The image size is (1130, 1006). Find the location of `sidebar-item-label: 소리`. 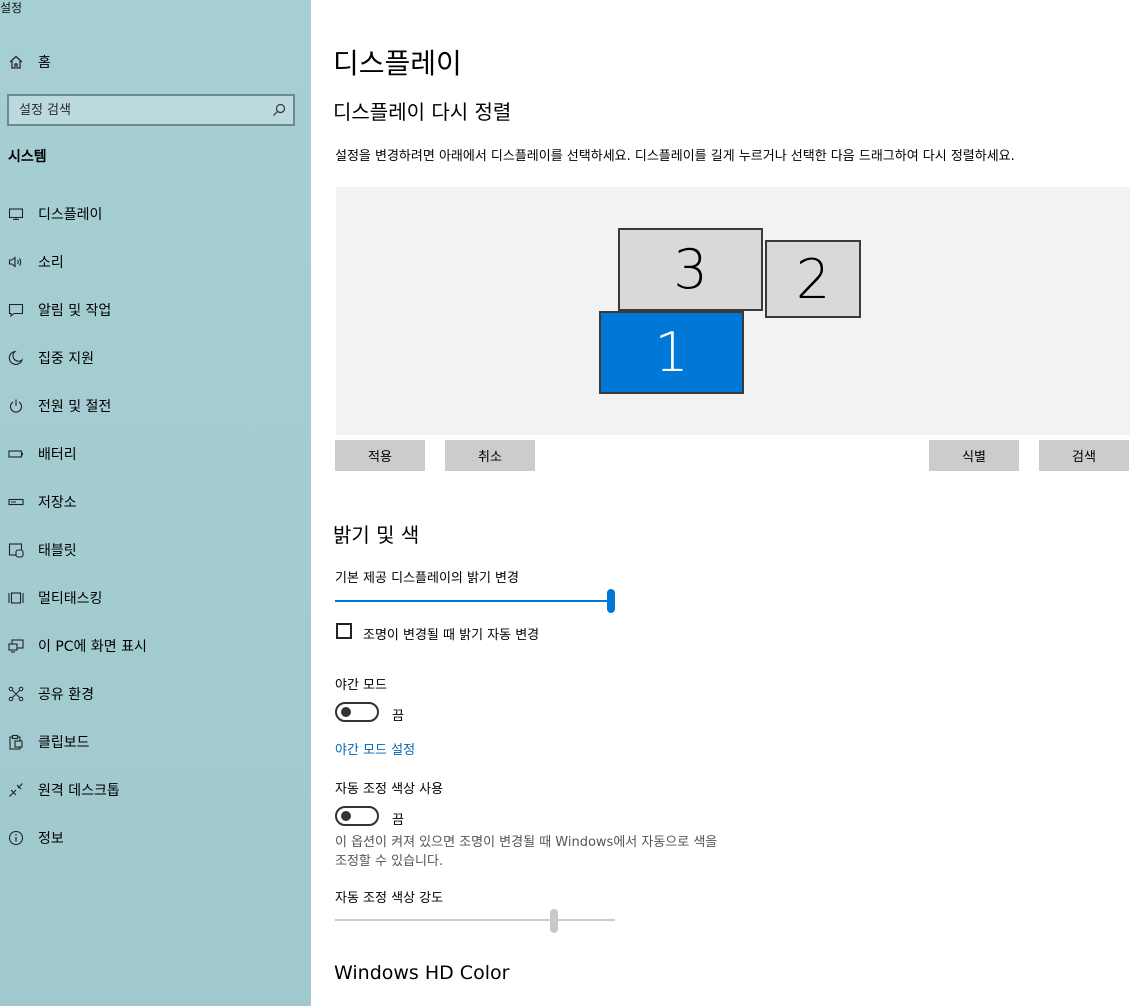

sidebar-item-label: 소리 is located at coordinates (51, 263).